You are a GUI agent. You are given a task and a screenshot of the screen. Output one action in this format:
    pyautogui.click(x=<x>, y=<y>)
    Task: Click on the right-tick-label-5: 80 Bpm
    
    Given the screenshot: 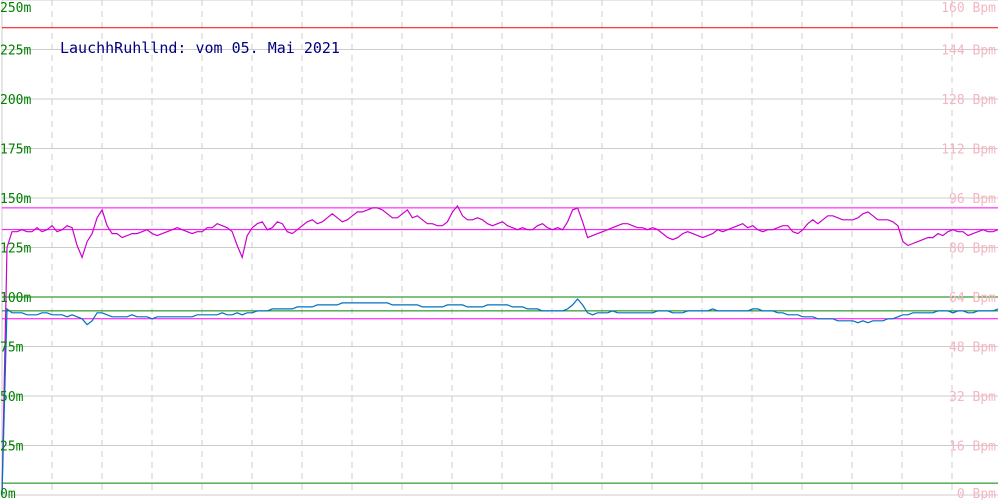 What is the action you would take?
    pyautogui.click(x=972, y=249)
    